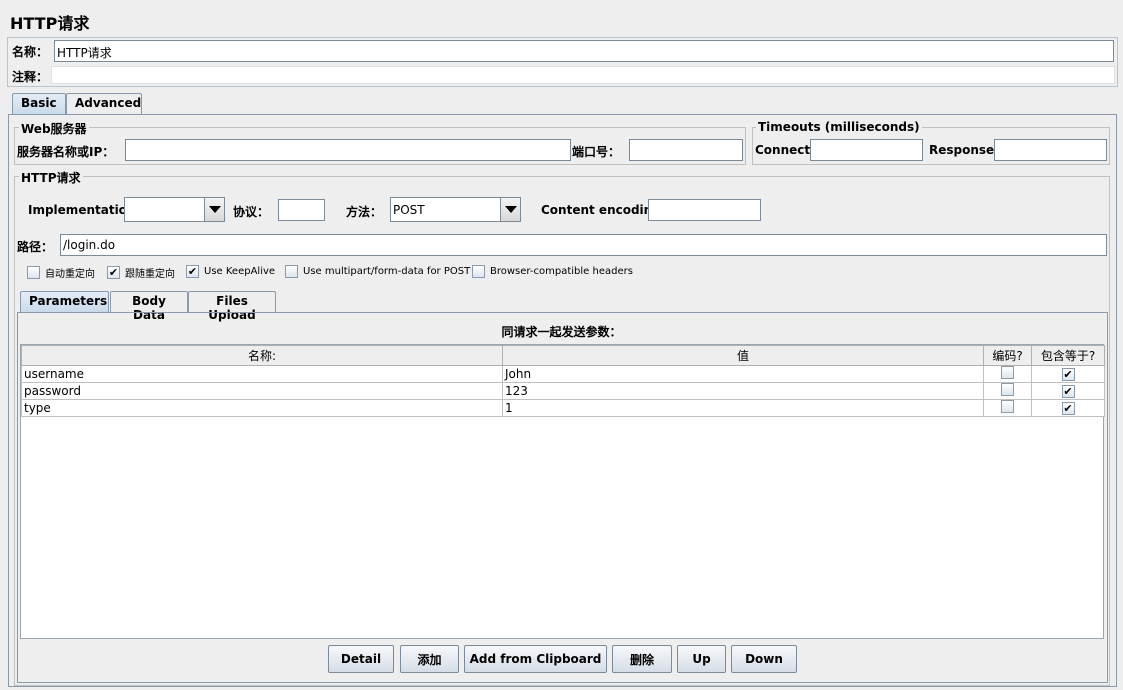  I want to click on server-name-field, so click(348, 150).